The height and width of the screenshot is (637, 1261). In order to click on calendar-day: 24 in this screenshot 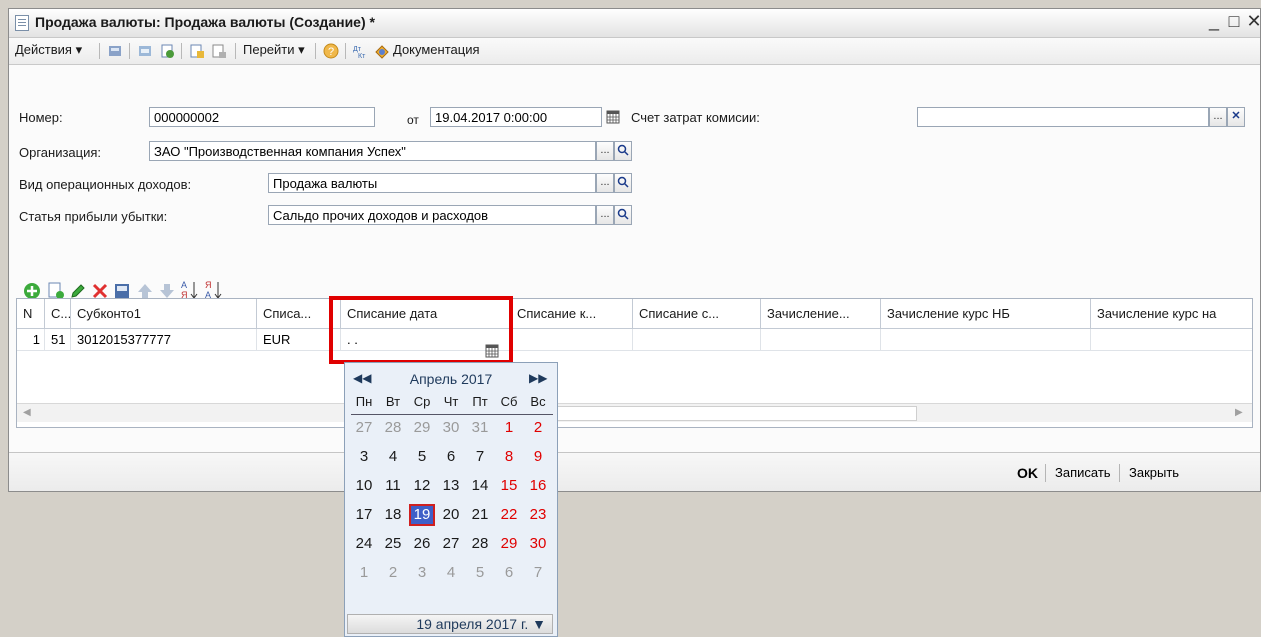, I will do `click(364, 544)`.